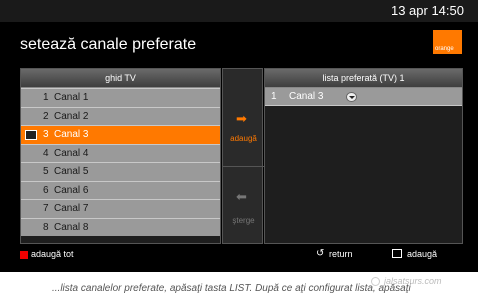  Describe the element at coordinates (241, 118) in the screenshot. I see `arrow-right-icon: ➡` at that location.